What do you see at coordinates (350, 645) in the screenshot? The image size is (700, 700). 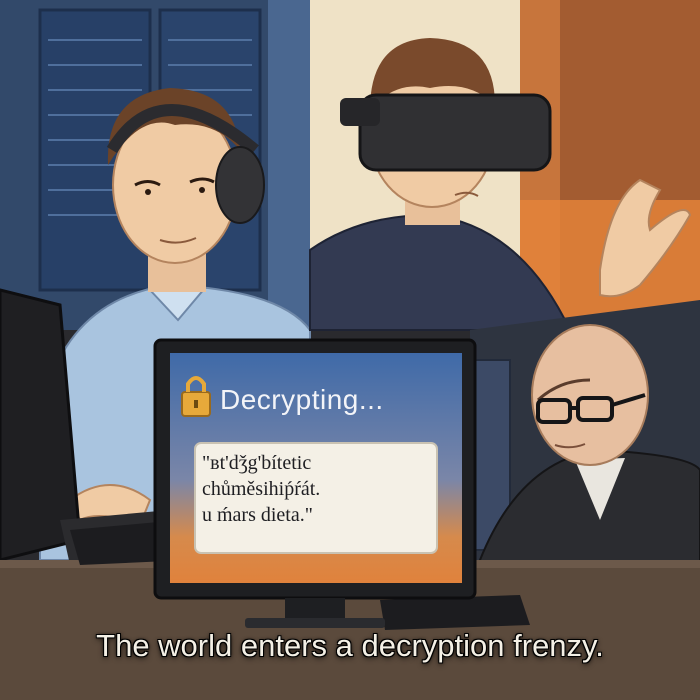 I see `caption: The world enters a decryption frenzy.` at bounding box center [350, 645].